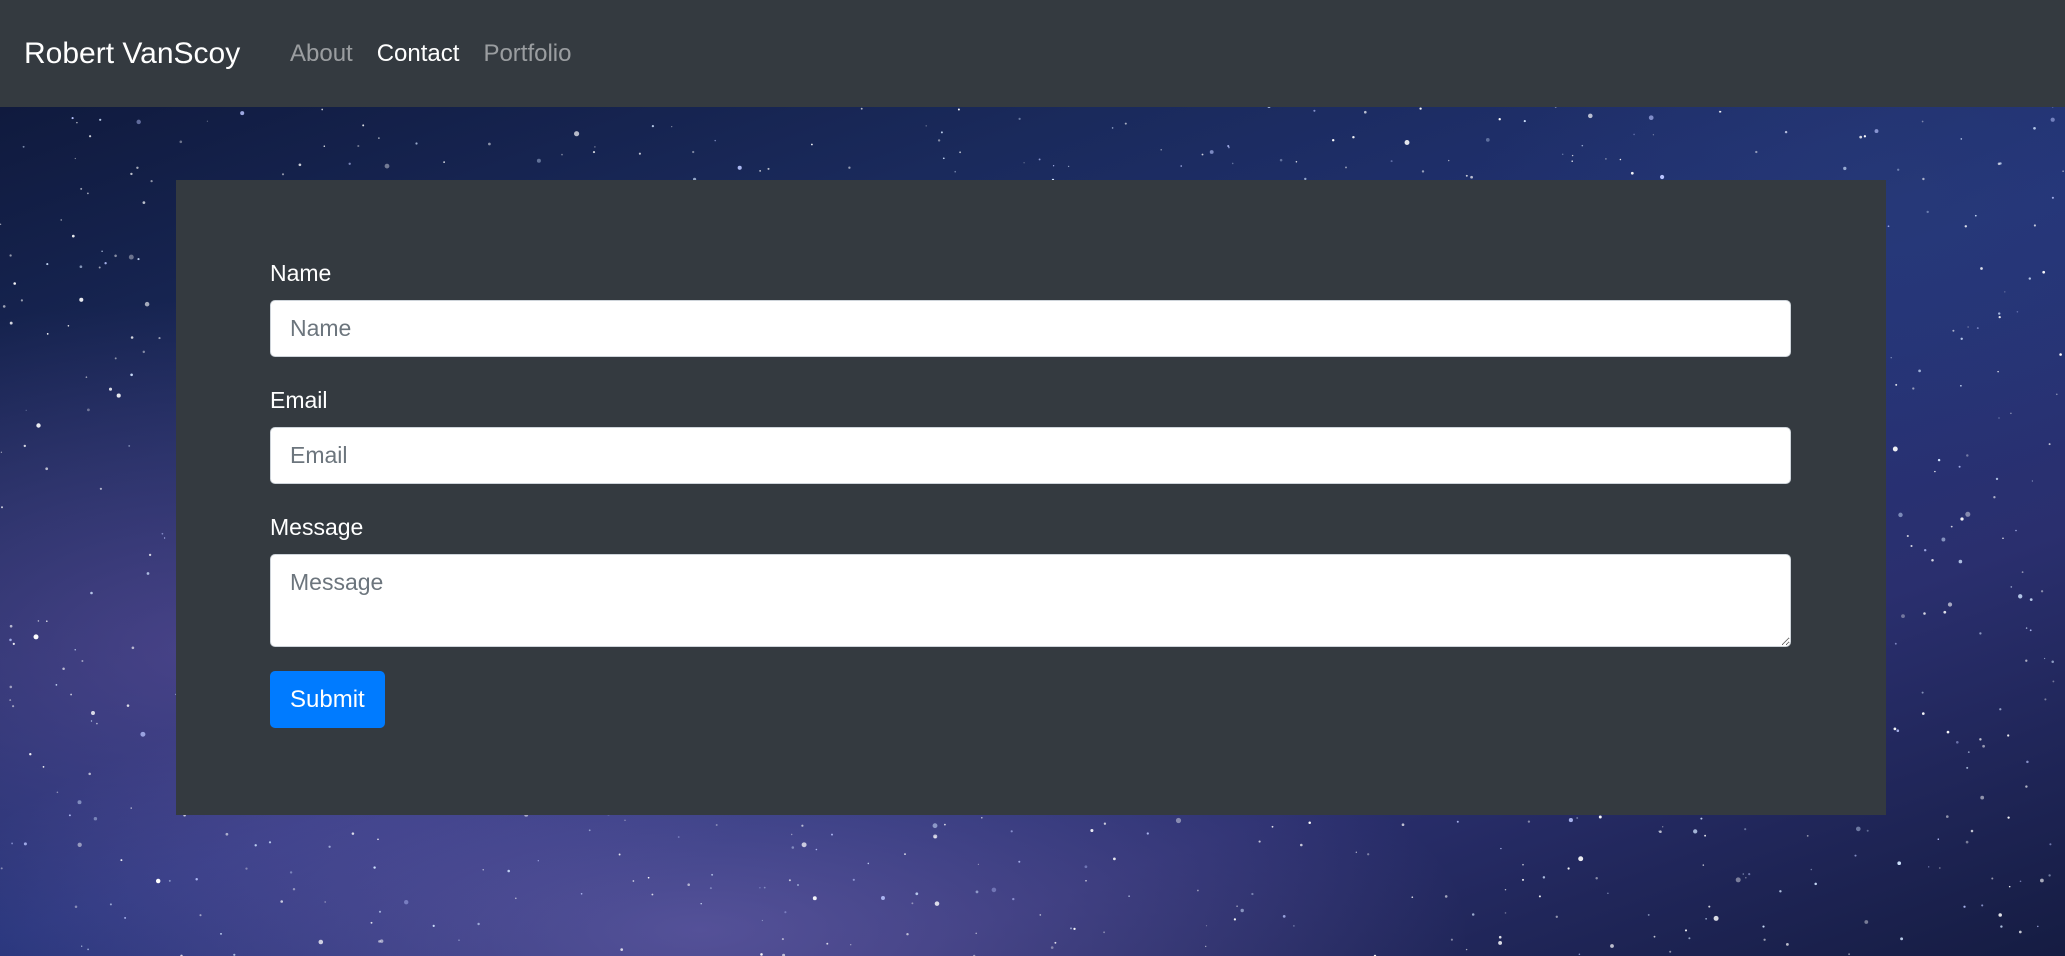  What do you see at coordinates (321, 54) in the screenshot?
I see `nav-link-about: About` at bounding box center [321, 54].